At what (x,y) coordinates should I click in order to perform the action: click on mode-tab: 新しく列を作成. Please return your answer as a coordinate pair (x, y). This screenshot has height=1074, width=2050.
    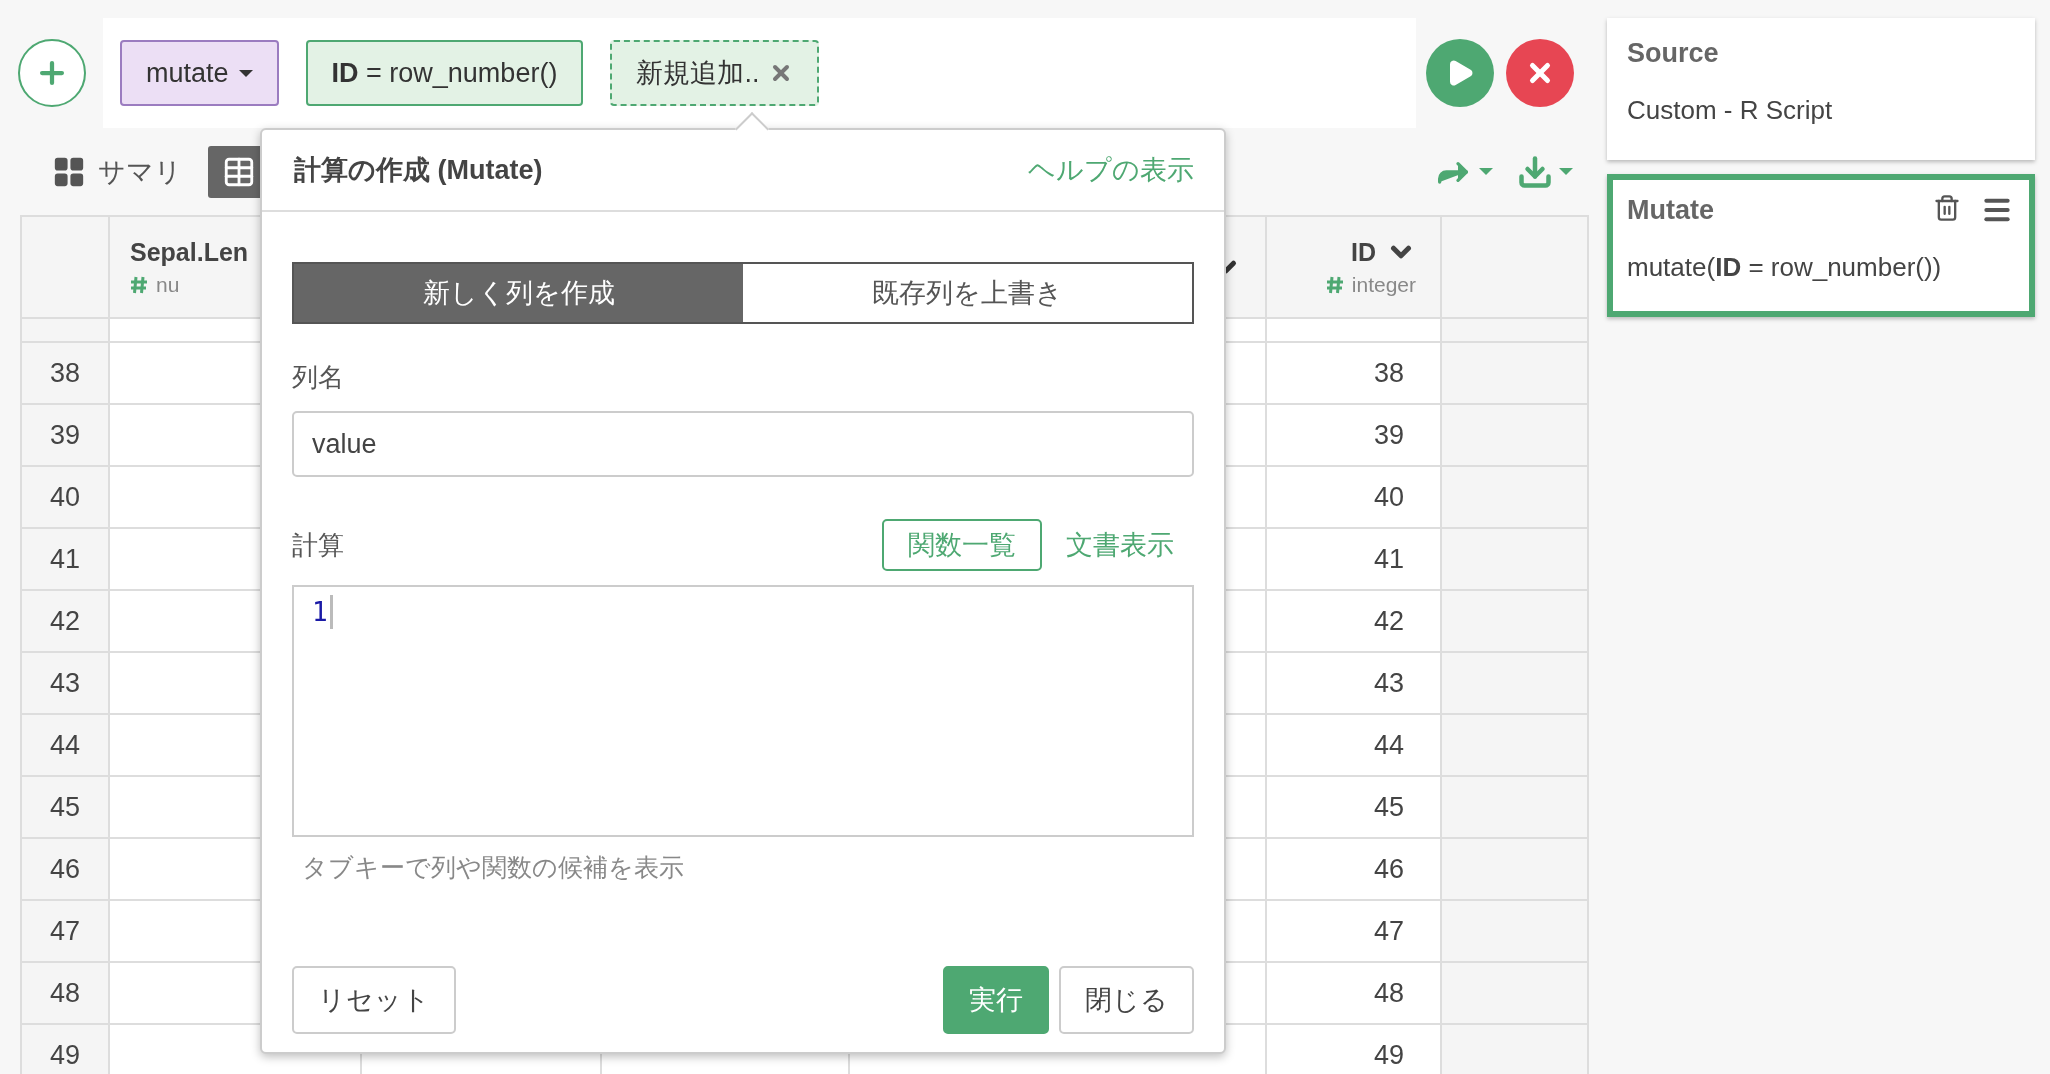
    Looking at the image, I should click on (518, 293).